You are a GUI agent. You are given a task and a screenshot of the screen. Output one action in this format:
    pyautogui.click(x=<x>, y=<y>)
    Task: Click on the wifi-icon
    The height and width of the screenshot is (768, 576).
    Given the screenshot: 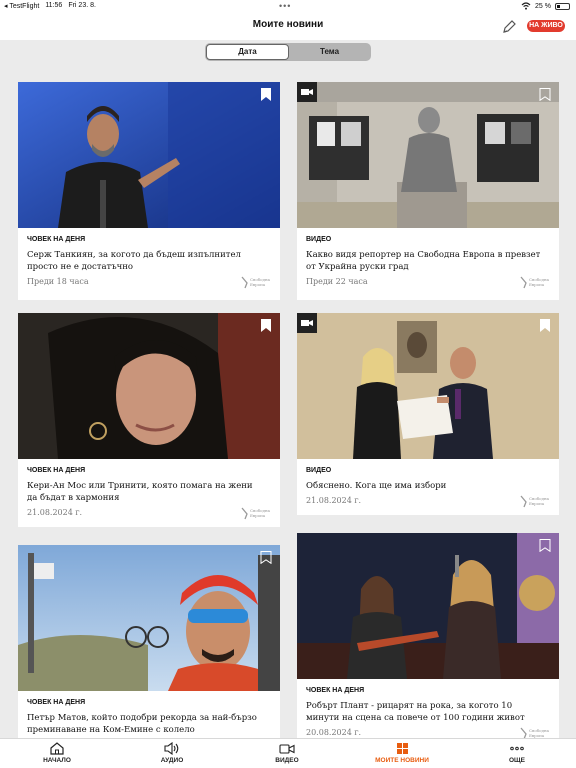 What is the action you would take?
    pyautogui.click(x=526, y=6)
    